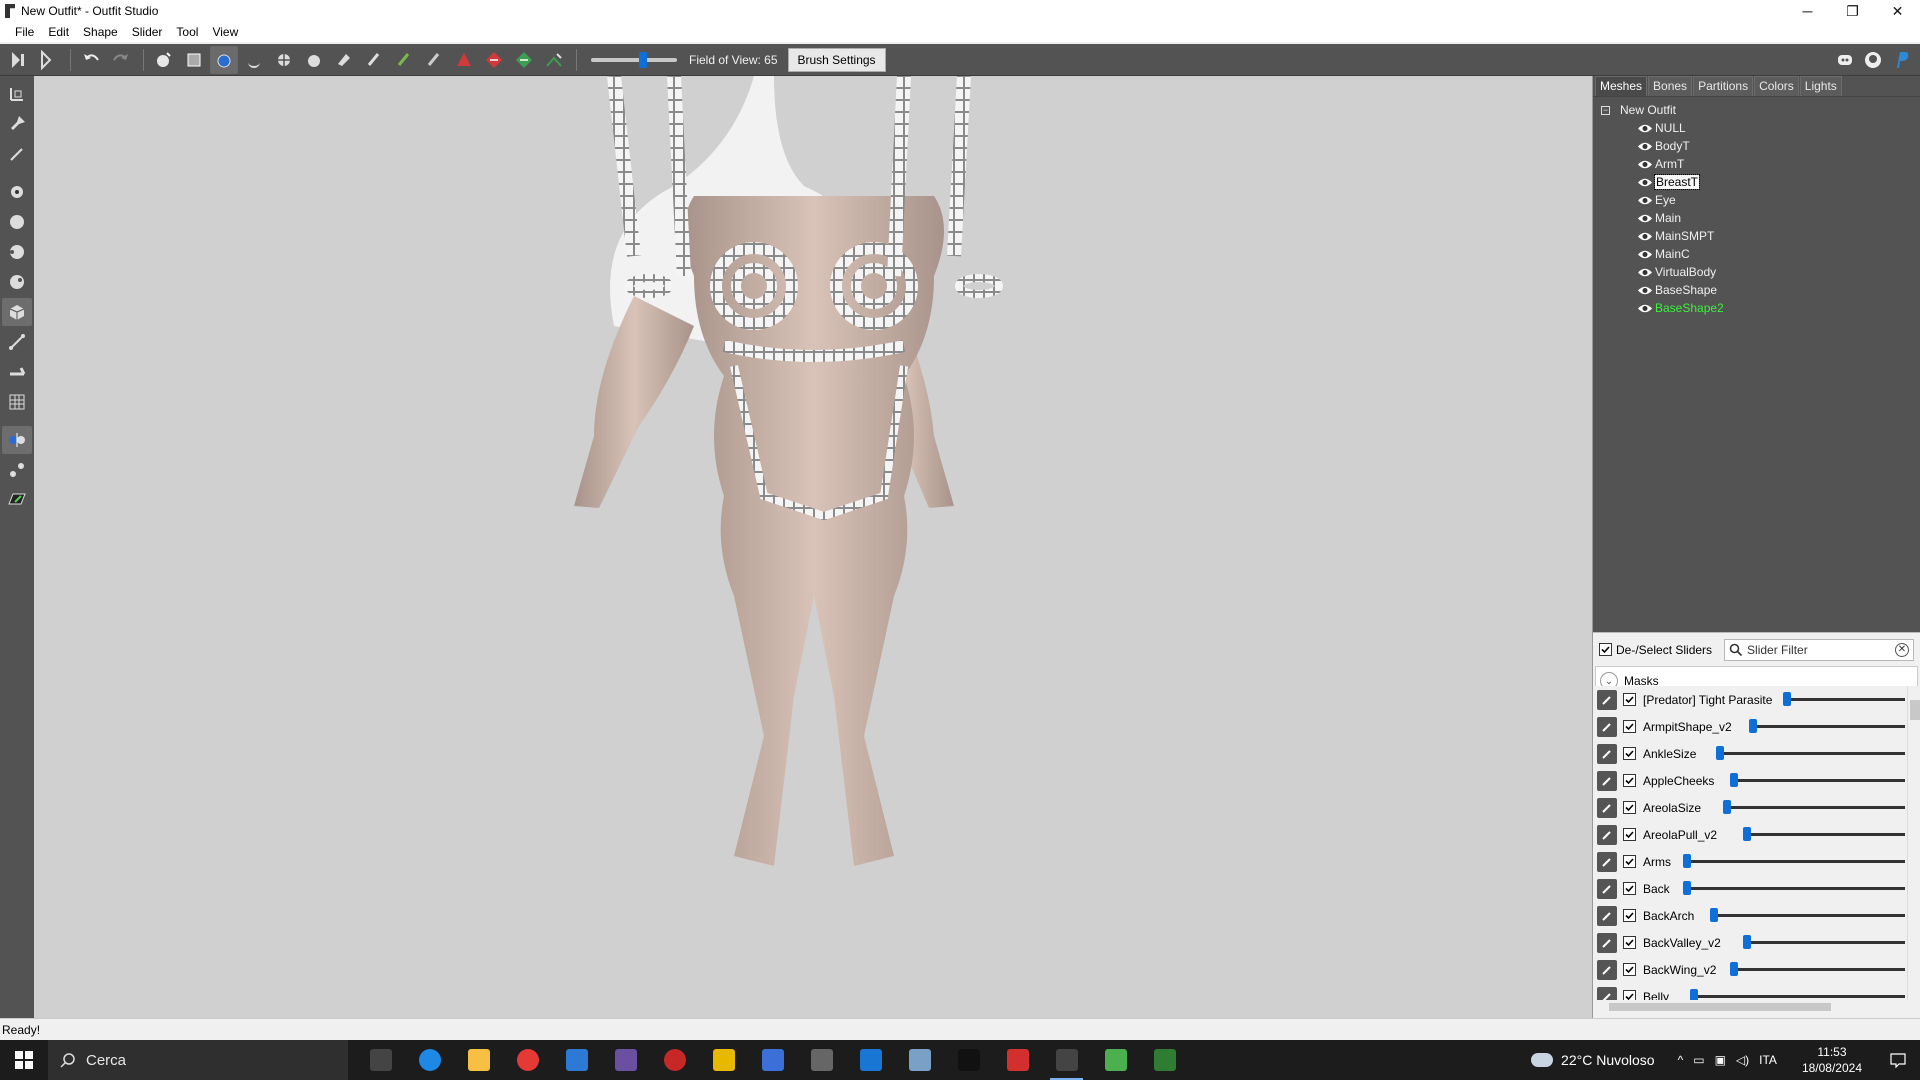 This screenshot has height=1080, width=1920. Describe the element at coordinates (494, 60) in the screenshot. I see `transform-icon` at that location.